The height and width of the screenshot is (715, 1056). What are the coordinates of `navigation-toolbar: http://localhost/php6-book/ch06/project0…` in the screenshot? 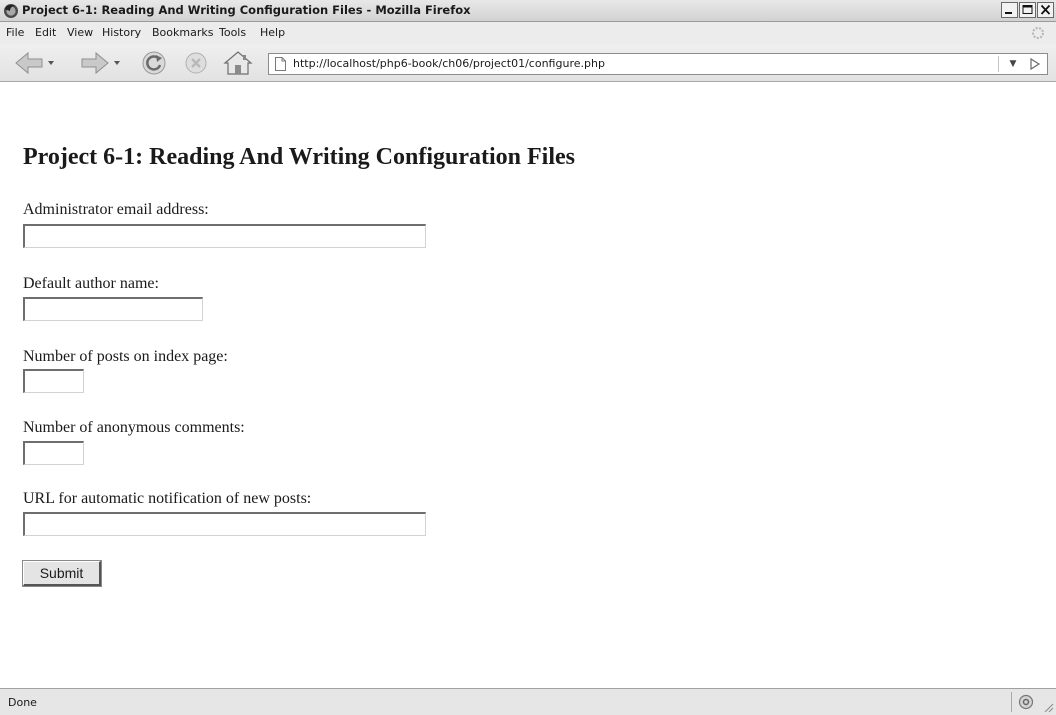 It's located at (528, 63).